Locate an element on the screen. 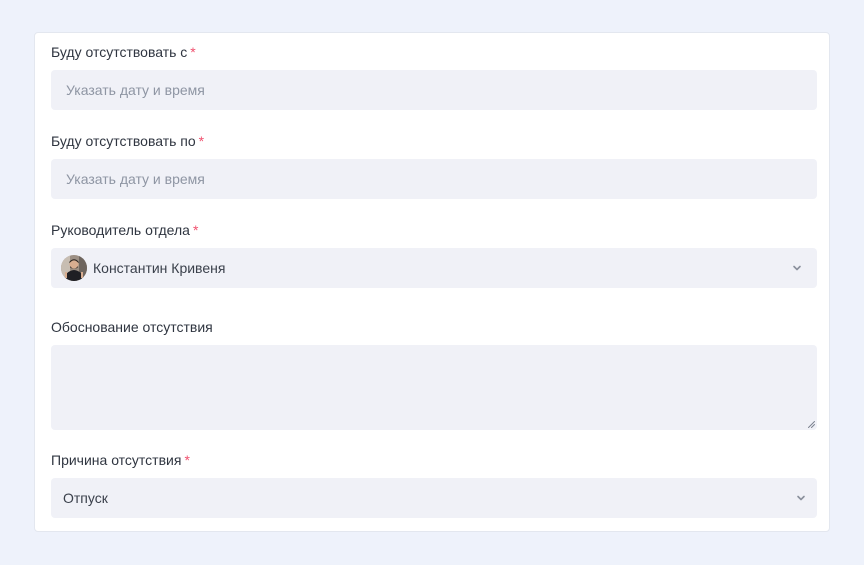  absent-to-datetime-input: Указать дату и время is located at coordinates (434, 179).